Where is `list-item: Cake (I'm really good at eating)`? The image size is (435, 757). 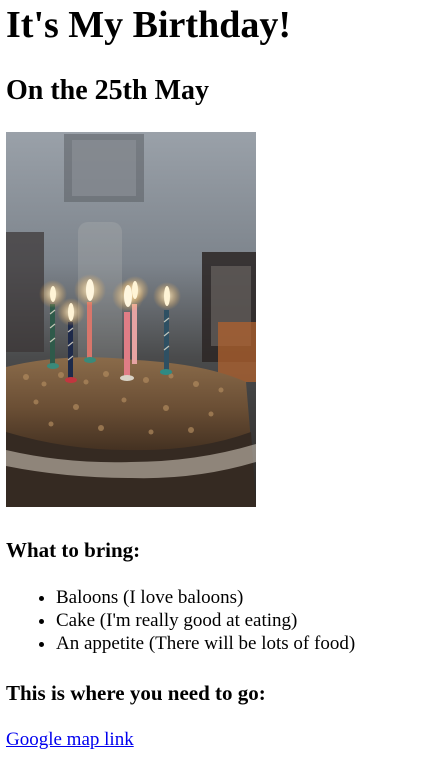
list-item: Cake (I'm really good at eating) is located at coordinates (205, 620).